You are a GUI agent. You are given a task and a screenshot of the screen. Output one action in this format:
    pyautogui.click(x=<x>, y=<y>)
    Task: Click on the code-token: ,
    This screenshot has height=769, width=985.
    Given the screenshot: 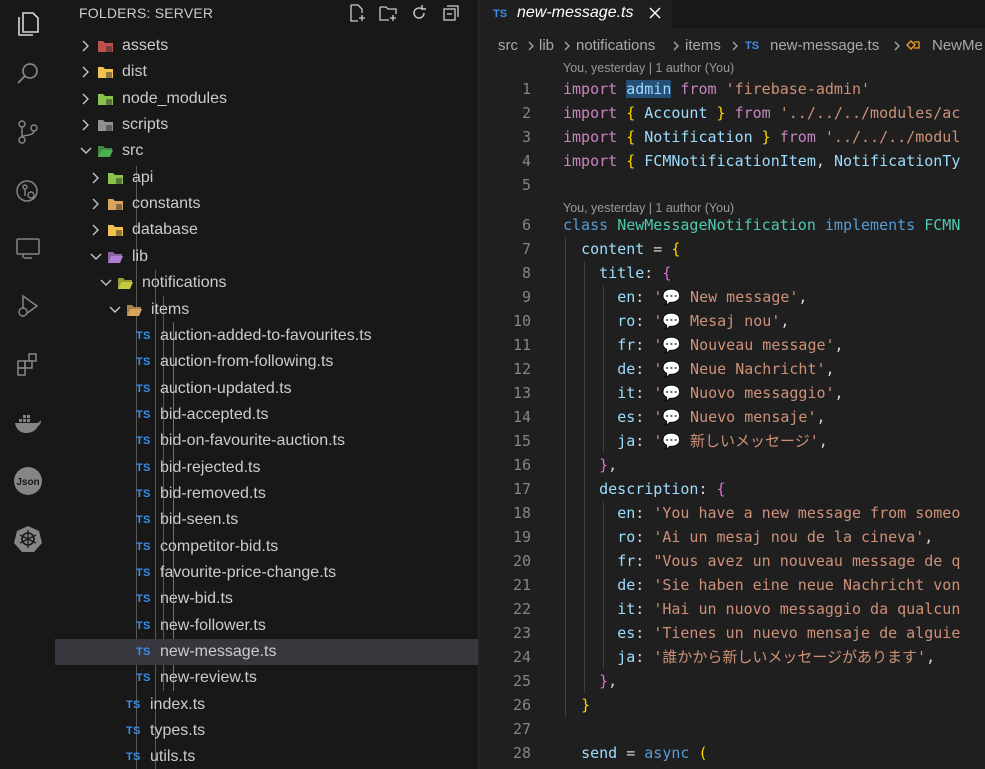 What is the action you would take?
    pyautogui.click(x=613, y=681)
    